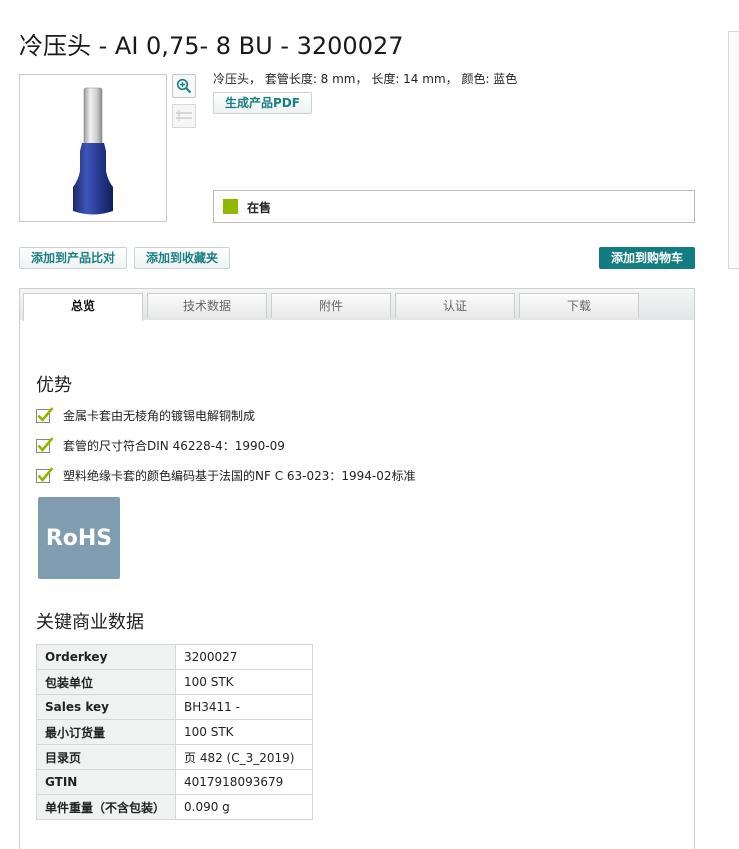 The image size is (739, 849). I want to click on add-to-compare-button: 添加到产品比对, so click(73, 258).